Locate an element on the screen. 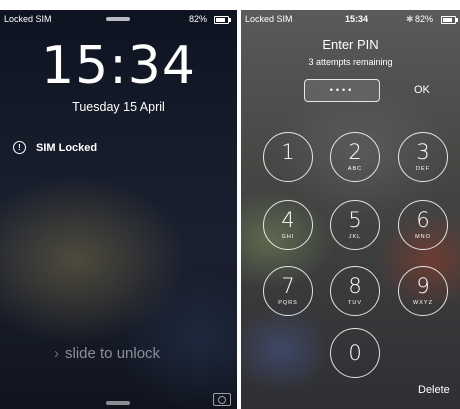  key-5-button: 5 JKL is located at coordinates (355, 225).